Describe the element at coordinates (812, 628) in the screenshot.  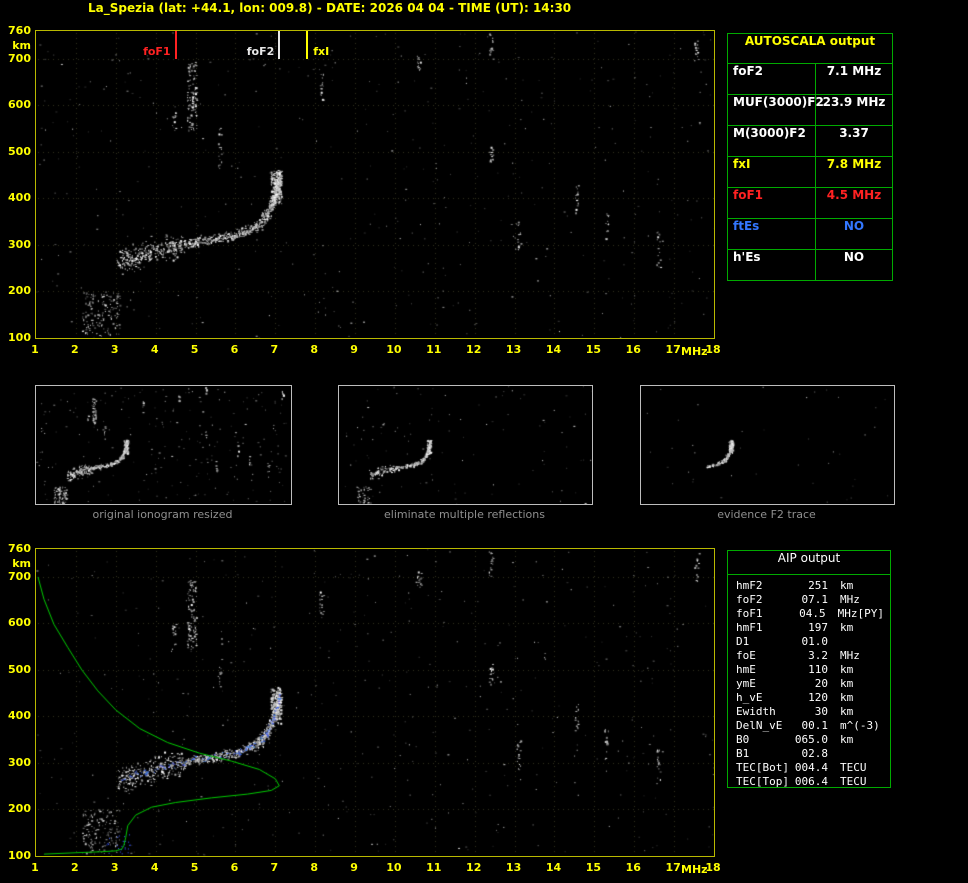
I see `table-row: hmF1 197 km` at that location.